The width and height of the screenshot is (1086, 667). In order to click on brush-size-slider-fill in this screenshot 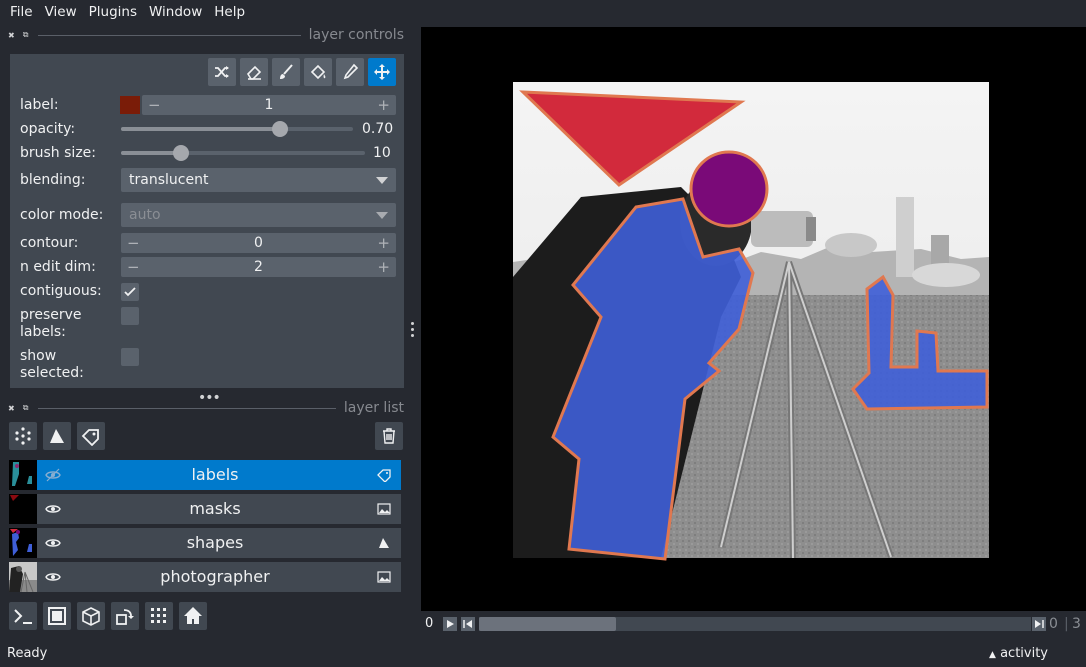, I will do `click(151, 153)`.